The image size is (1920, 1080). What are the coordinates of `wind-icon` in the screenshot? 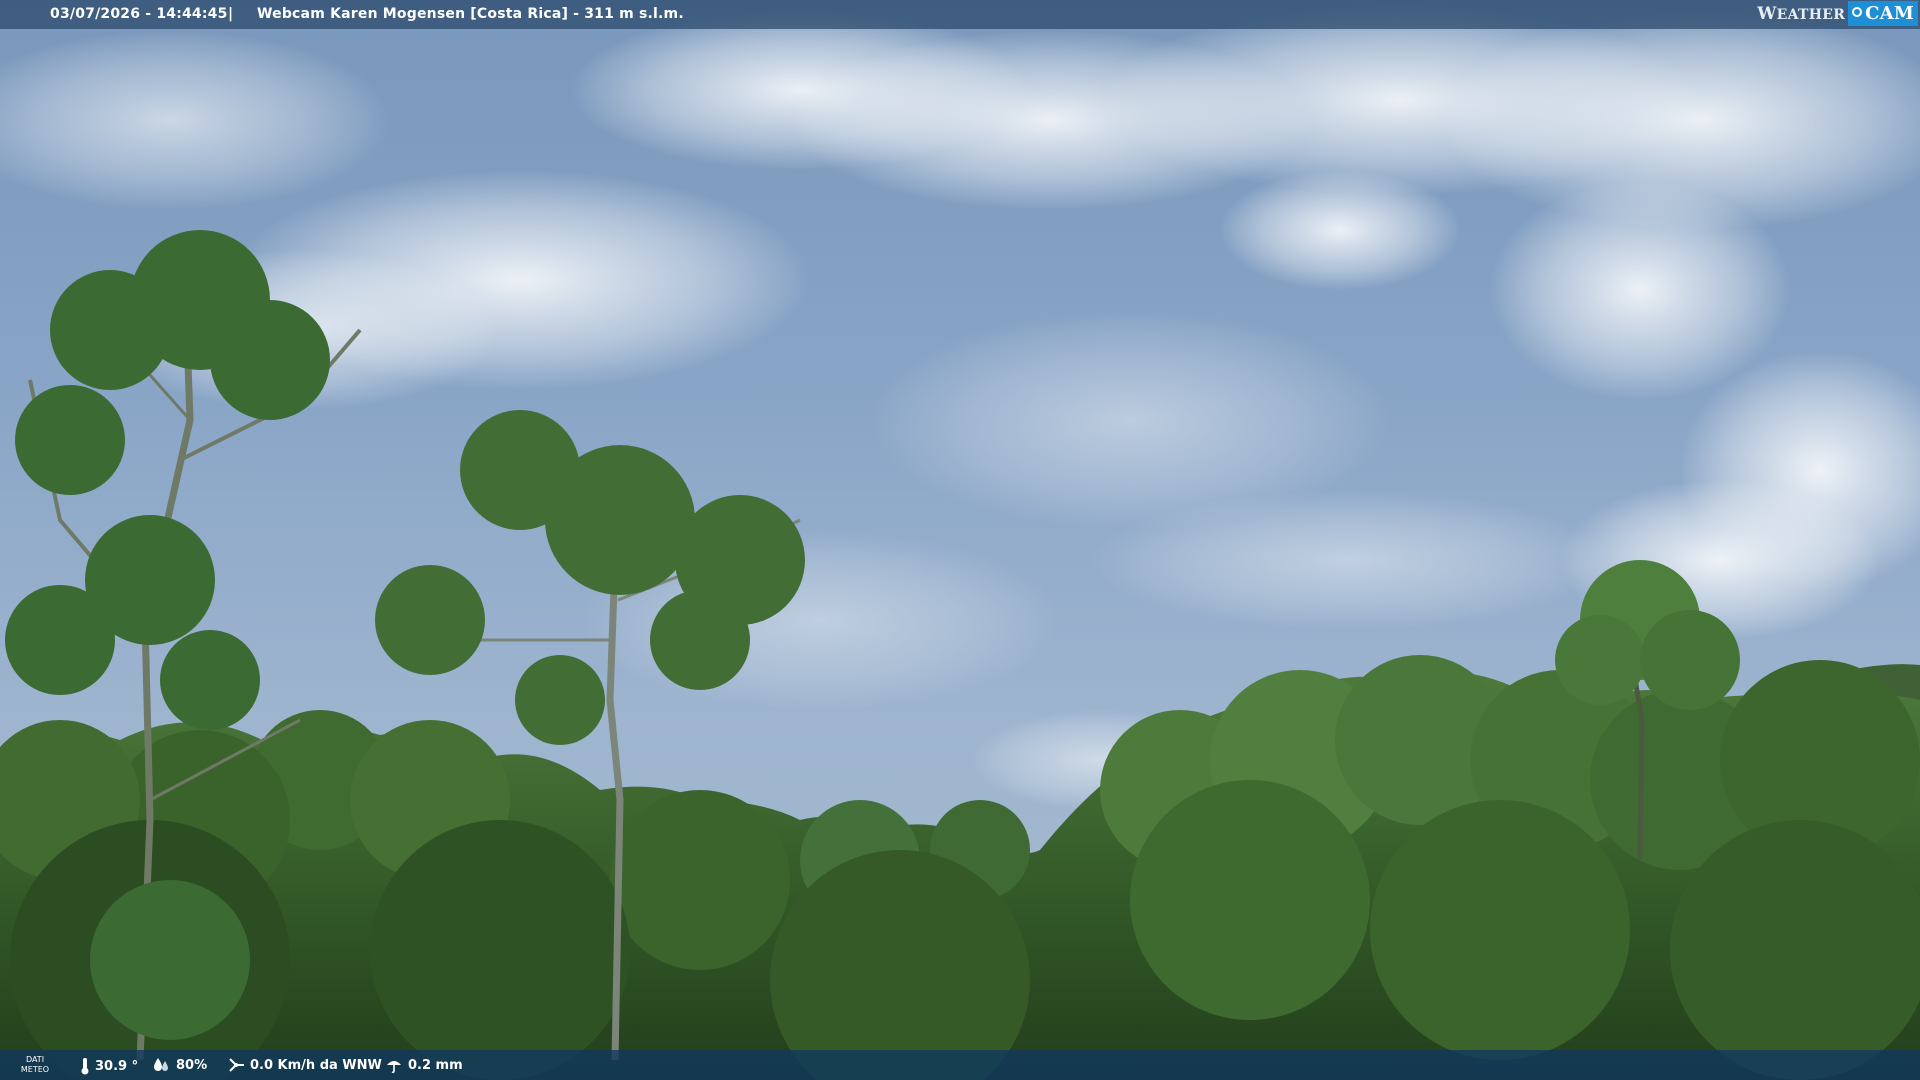 It's located at (236, 1065).